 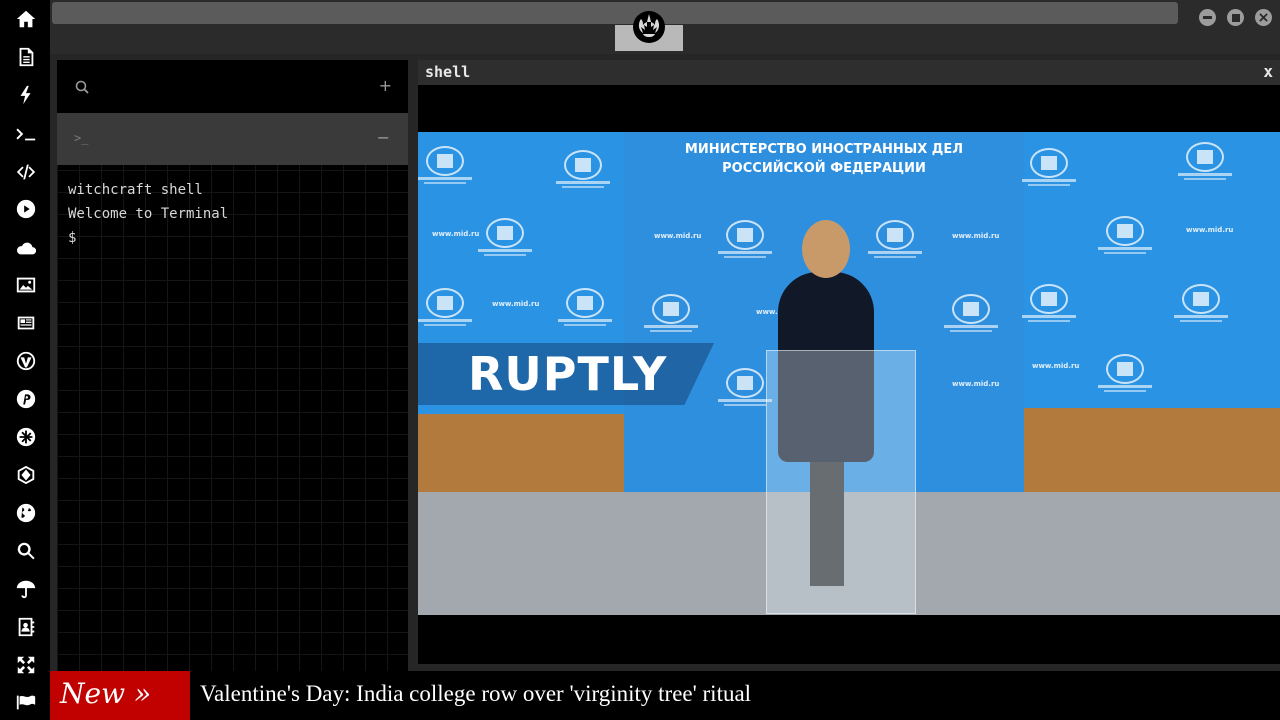 What do you see at coordinates (26, 323) in the screenshot?
I see `newspaper-icon` at bounding box center [26, 323].